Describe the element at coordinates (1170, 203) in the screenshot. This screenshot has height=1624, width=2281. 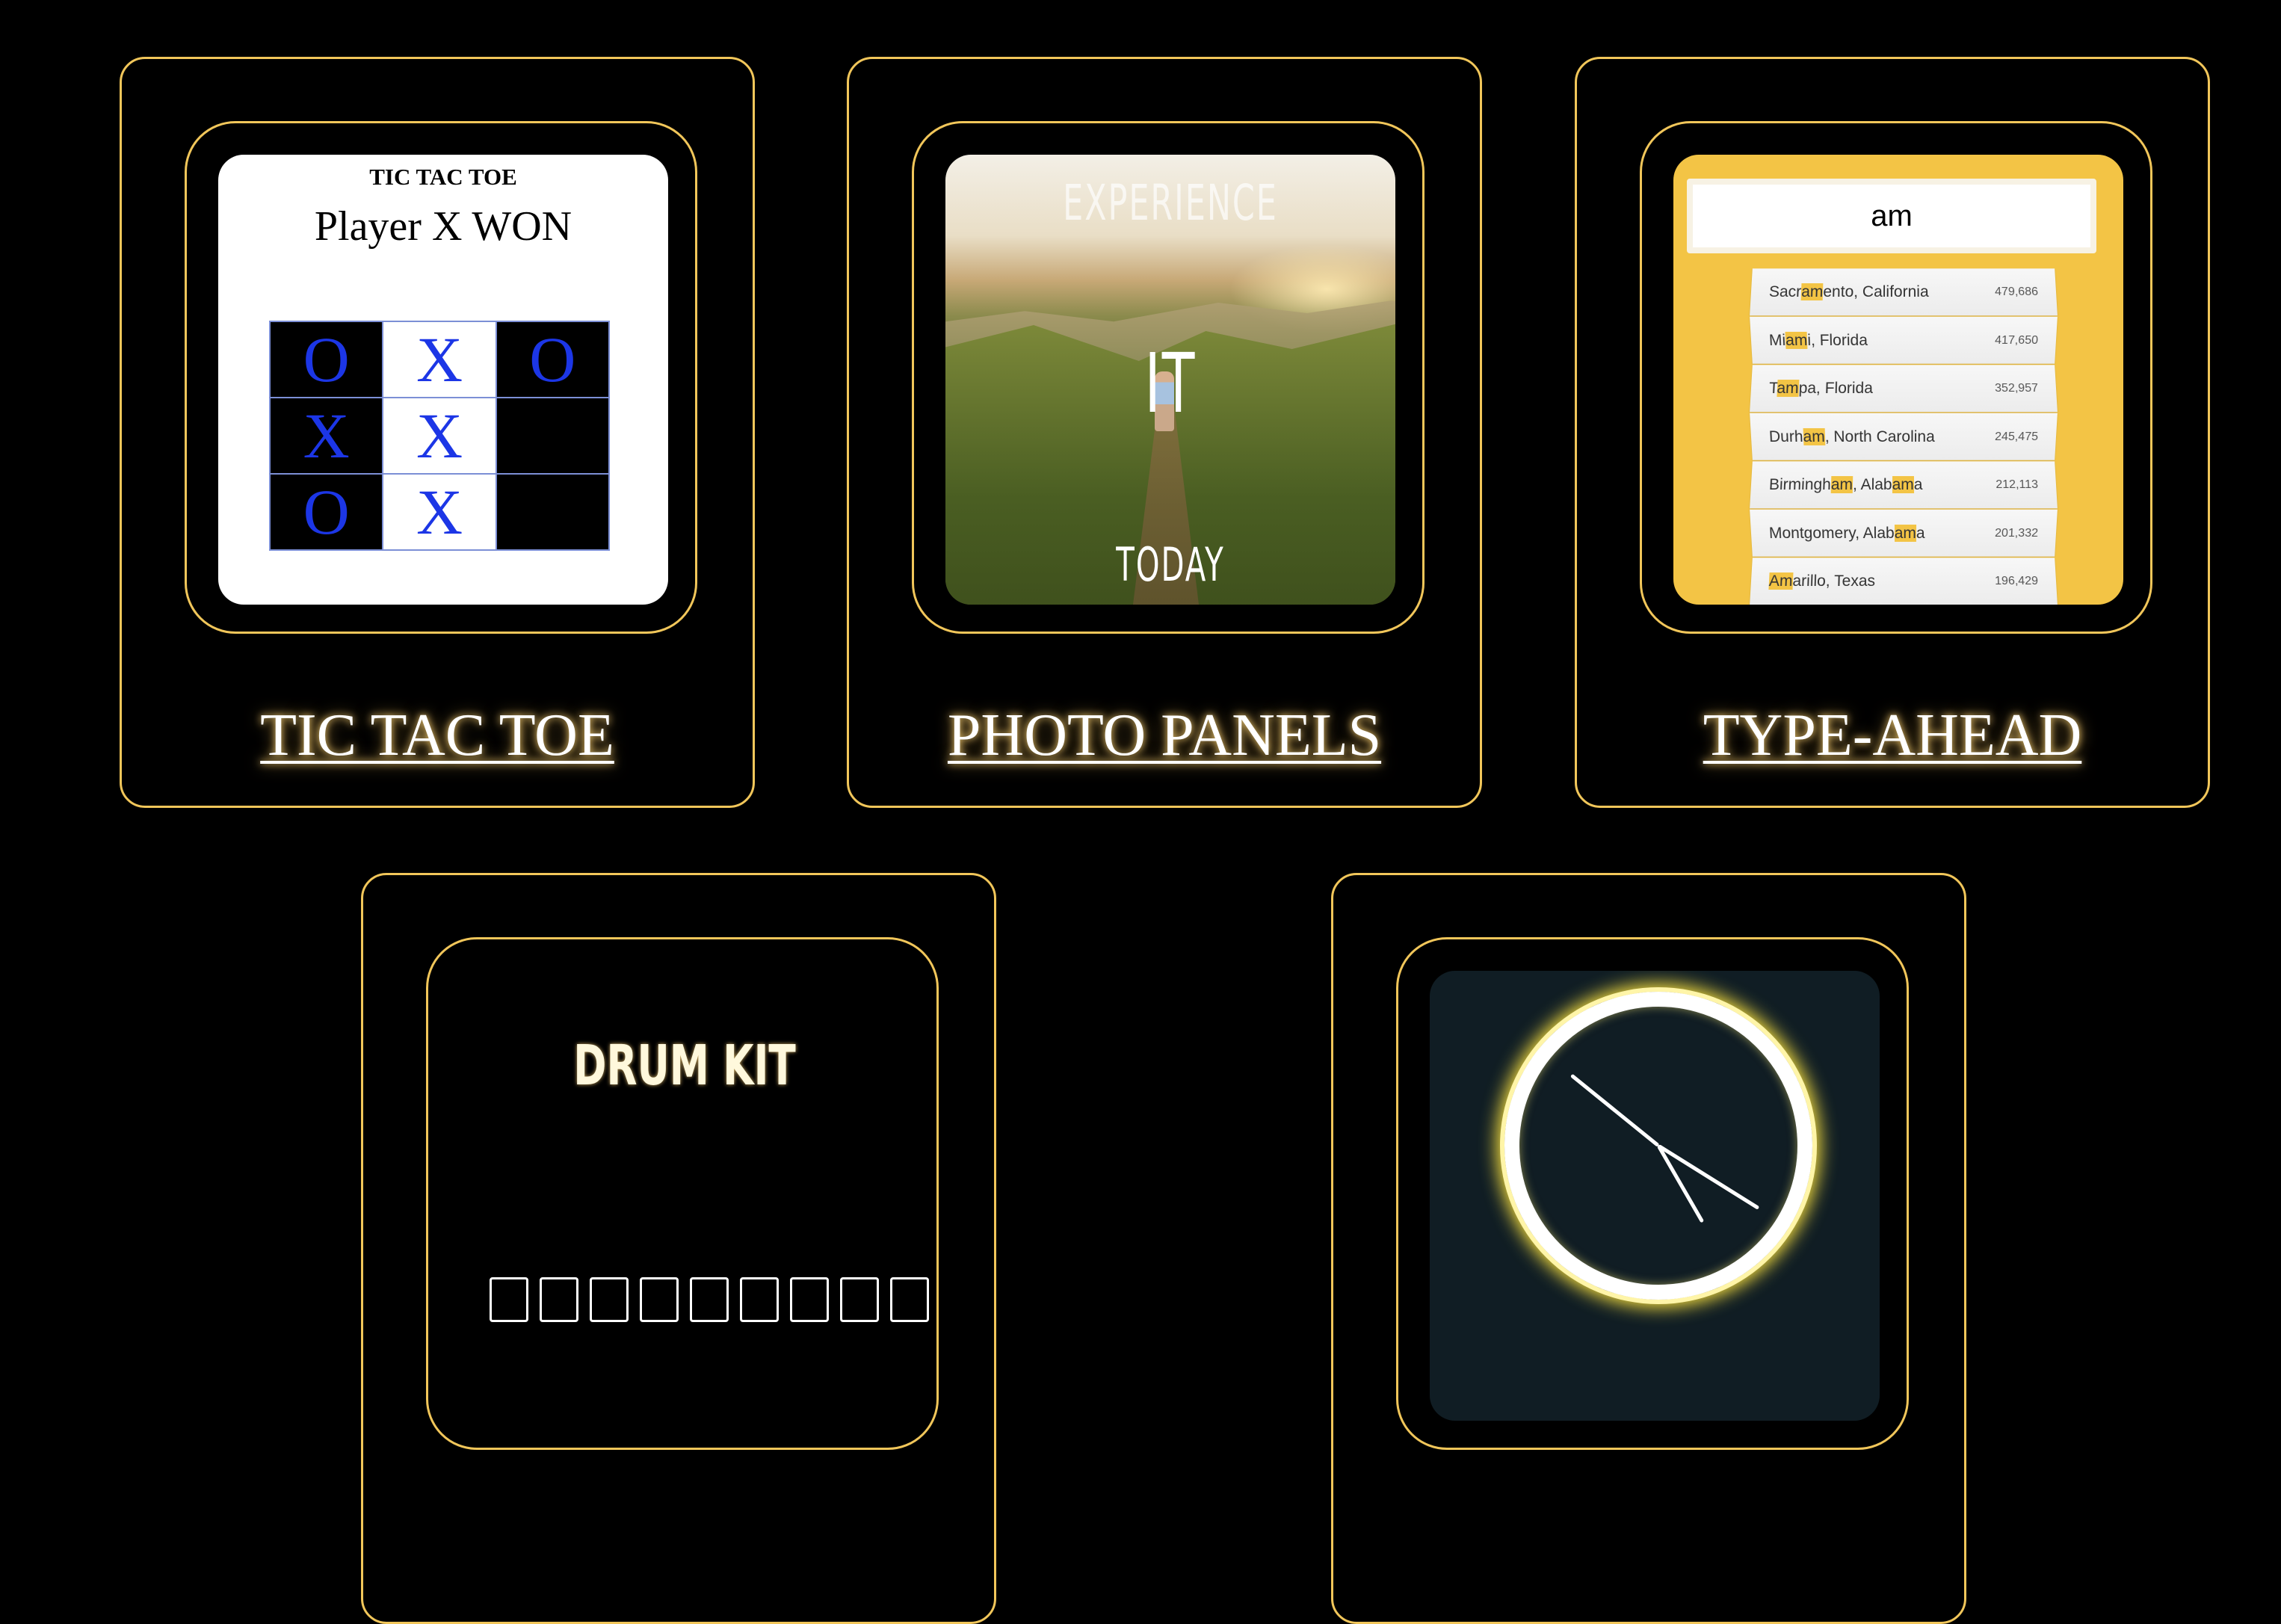
I see `panel-word: EXPERIENCE` at that location.